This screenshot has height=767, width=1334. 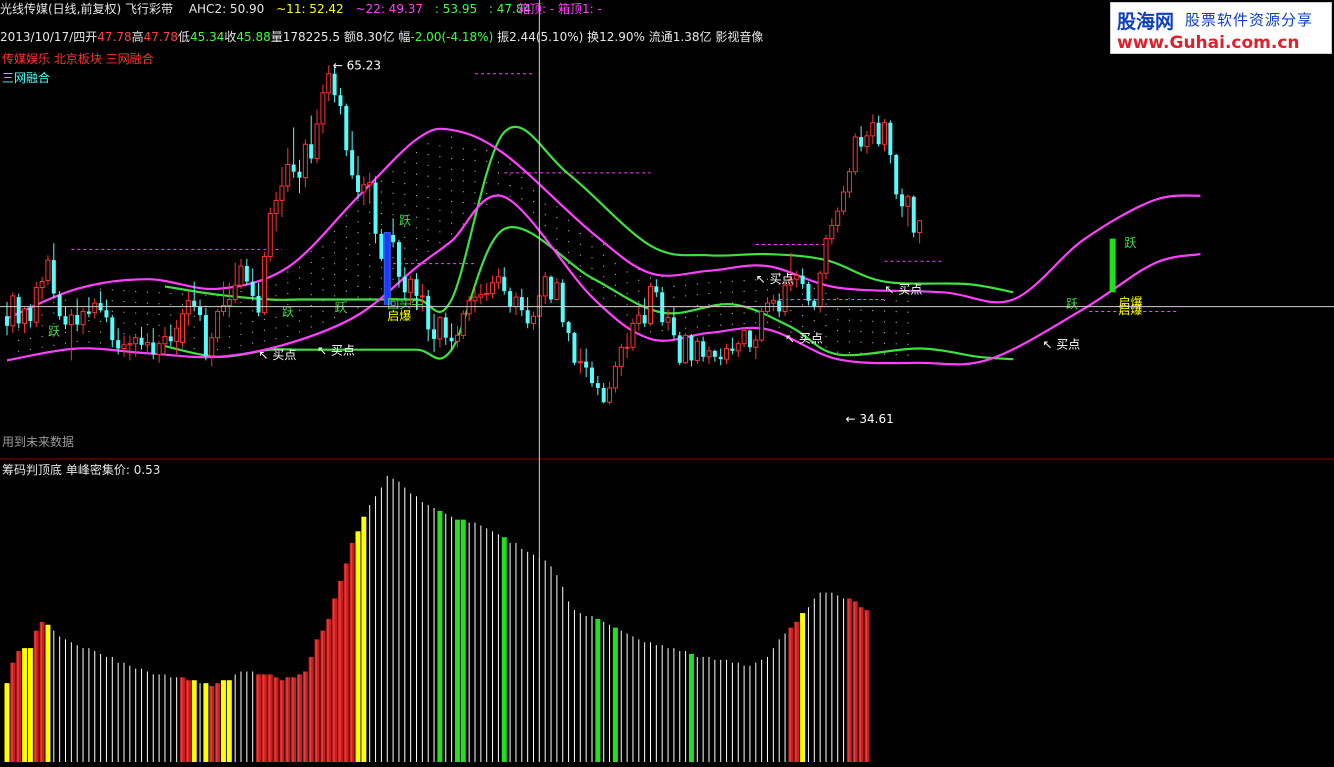 I want to click on candle, so click(x=650, y=304).